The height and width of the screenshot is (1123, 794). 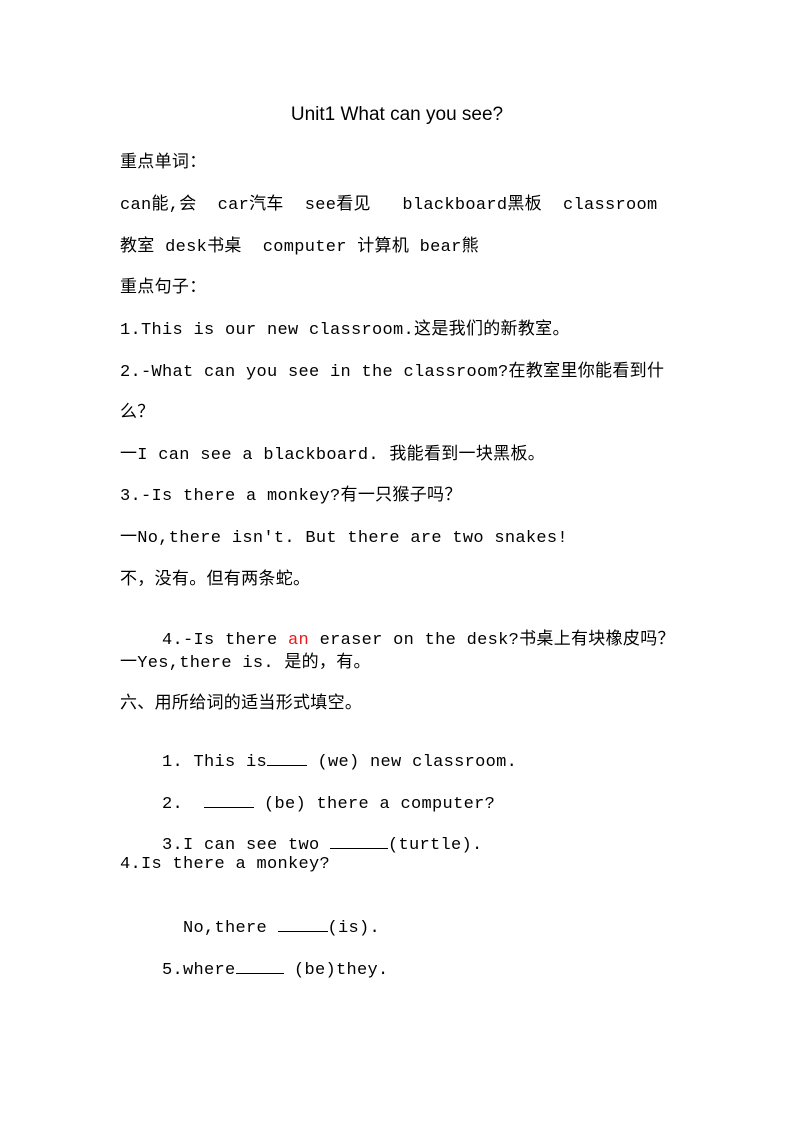 I want to click on vocab-line-2: 教室 desk书桌 computer 计算机 bear熊, so click(x=299, y=247).